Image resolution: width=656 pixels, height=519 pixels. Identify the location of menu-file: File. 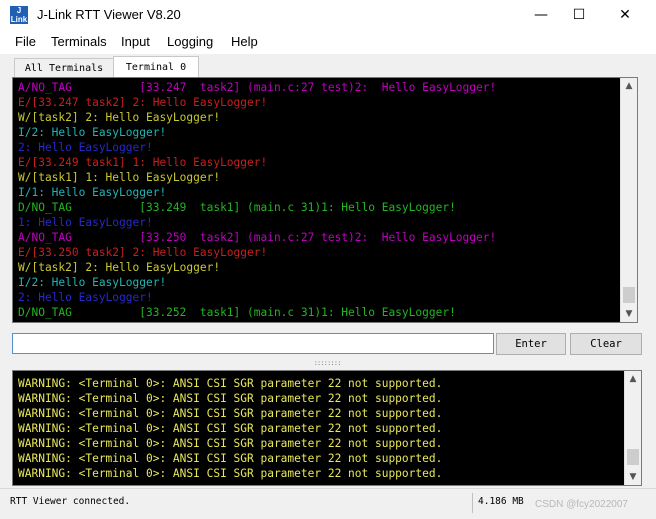
(25, 41).